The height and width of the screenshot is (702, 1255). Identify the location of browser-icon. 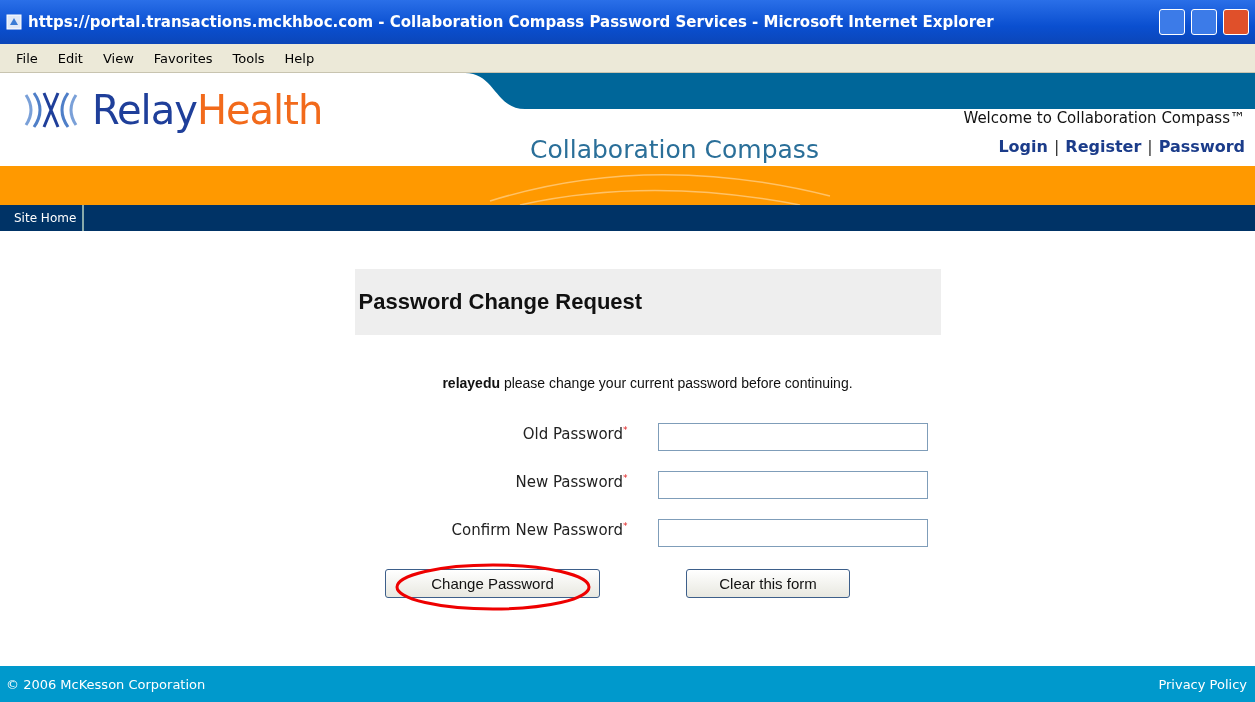
(14, 22).